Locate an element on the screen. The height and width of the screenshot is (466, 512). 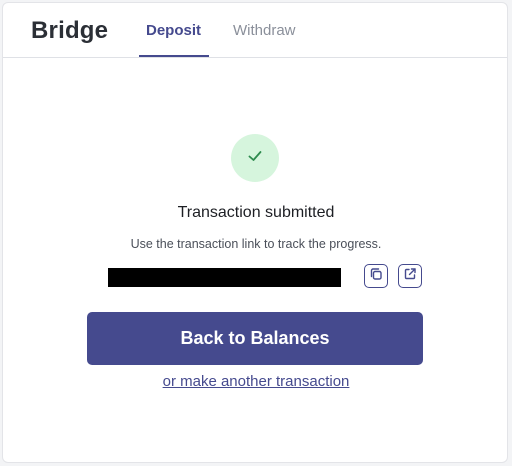
back-to-balances-button: Back to Balances is located at coordinates (255, 338).